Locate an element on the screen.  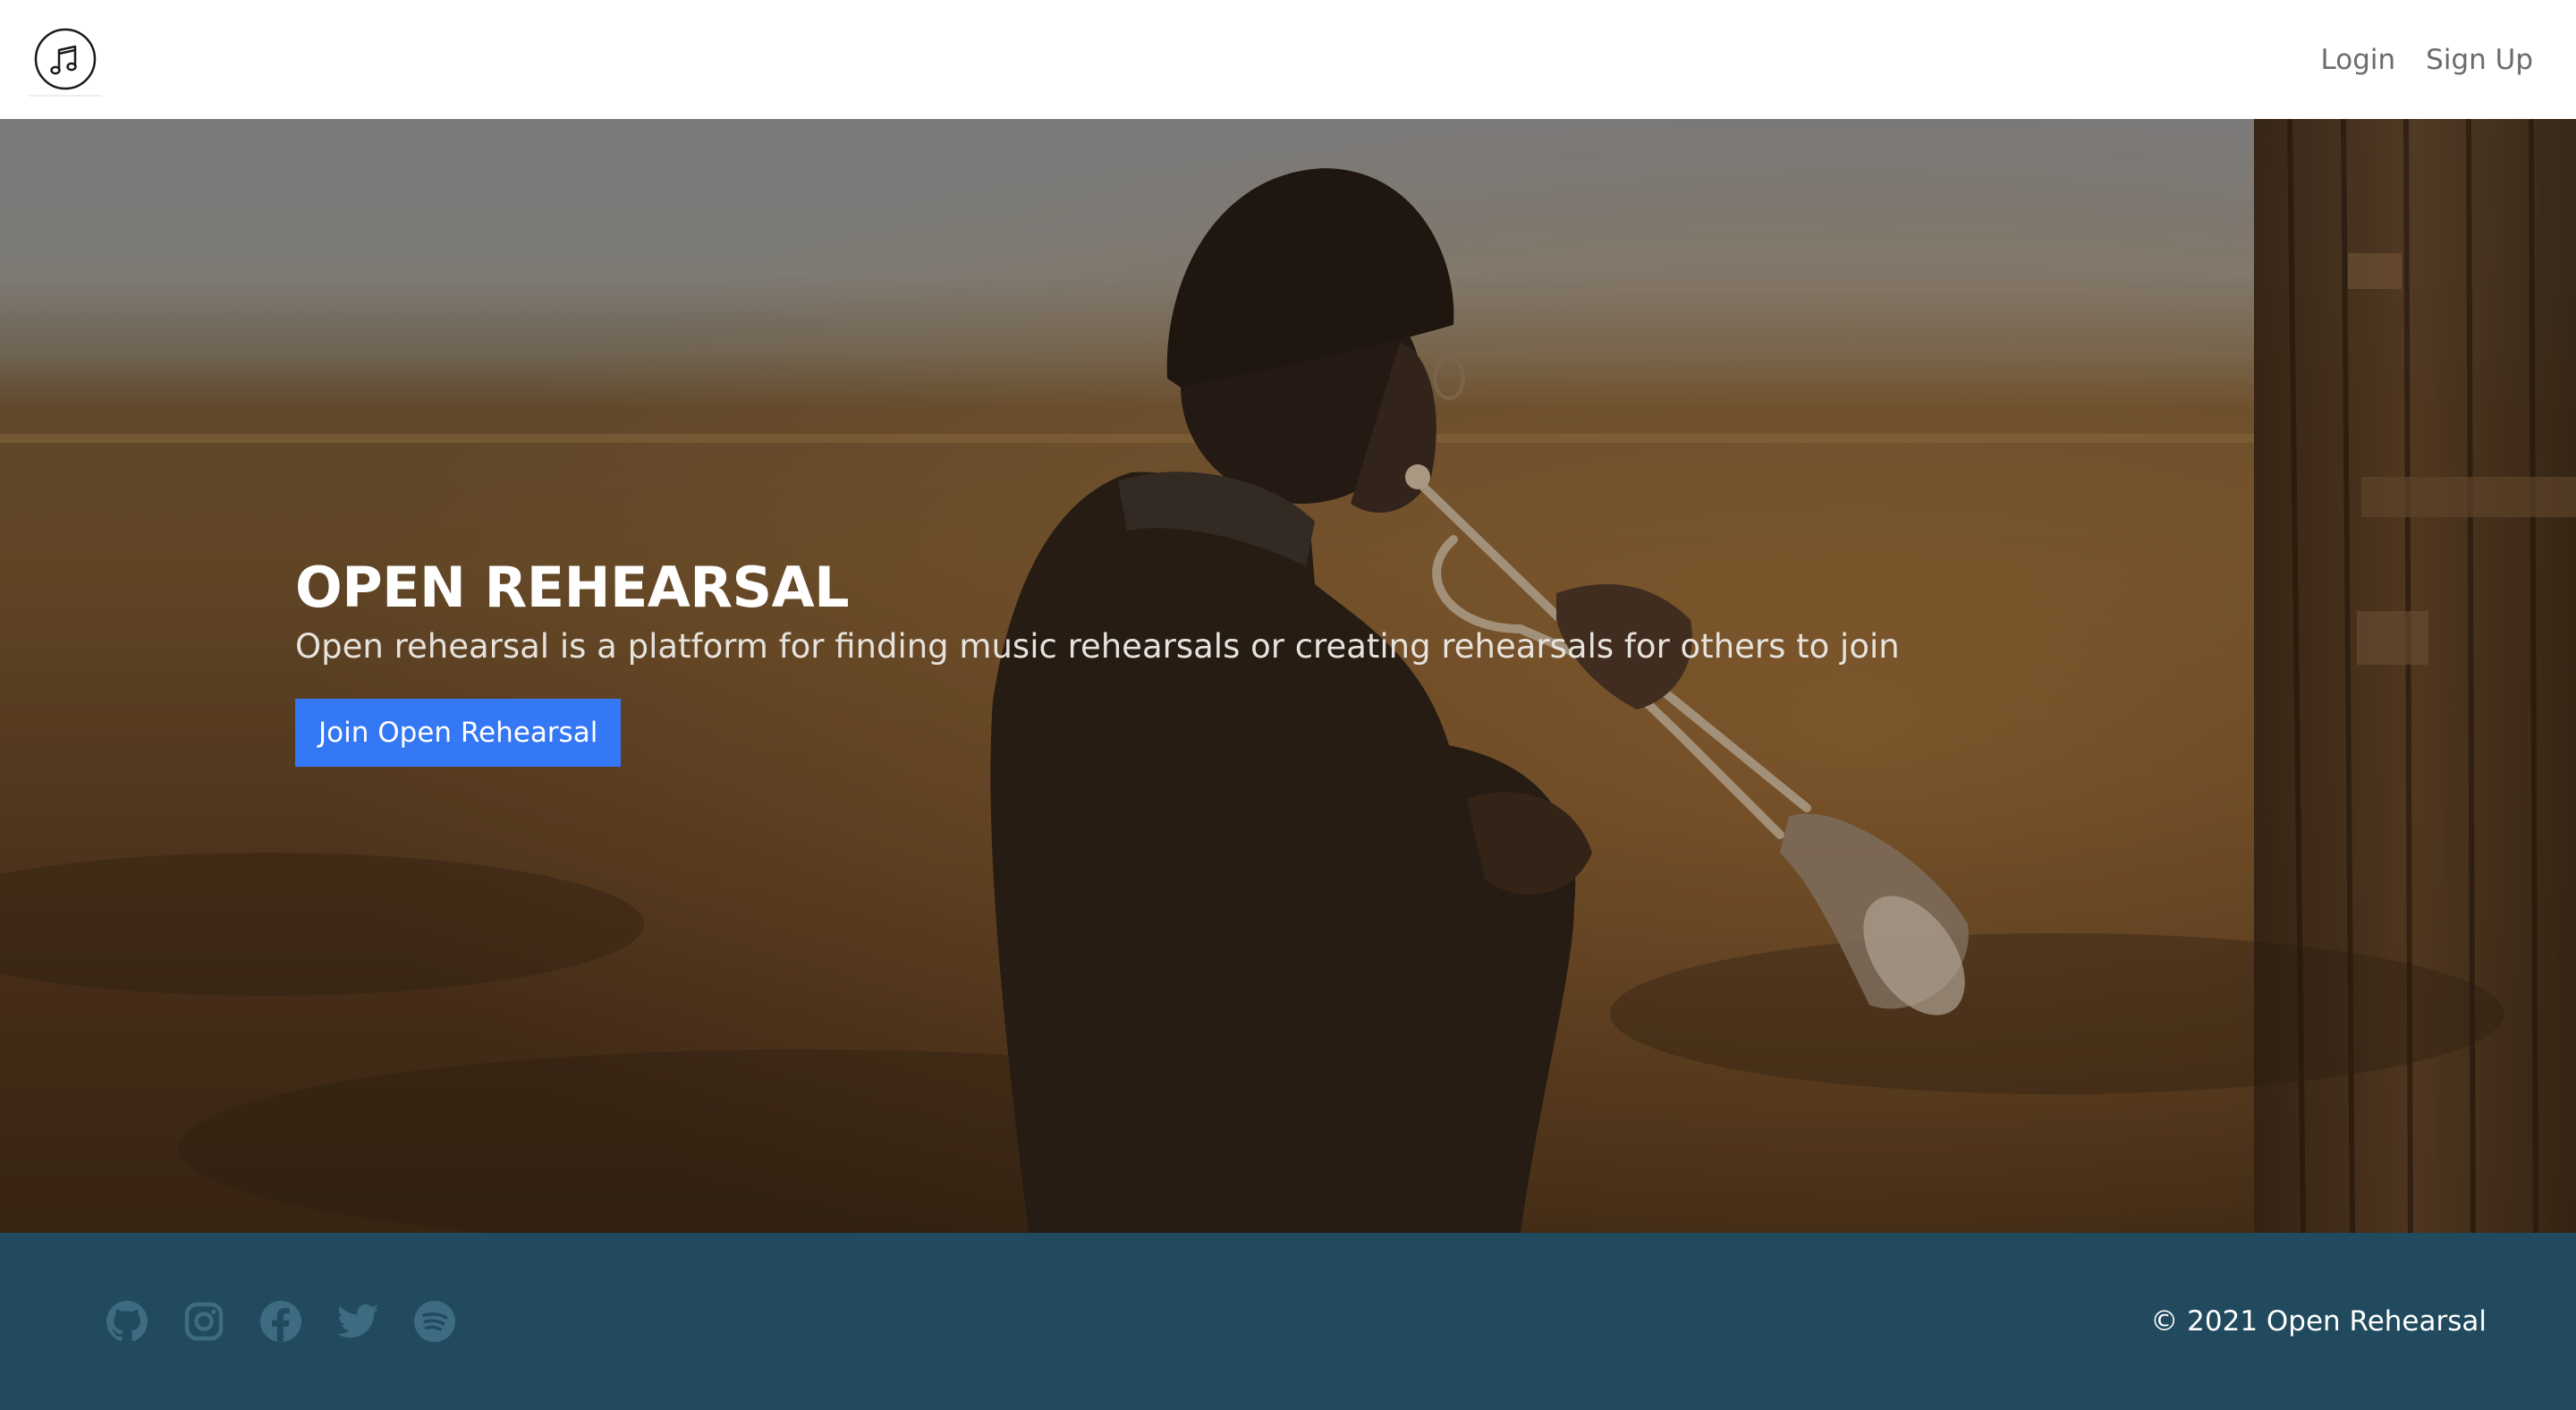
copyright-text: © 2021 Open Rehearsal is located at coordinates (2318, 1322).